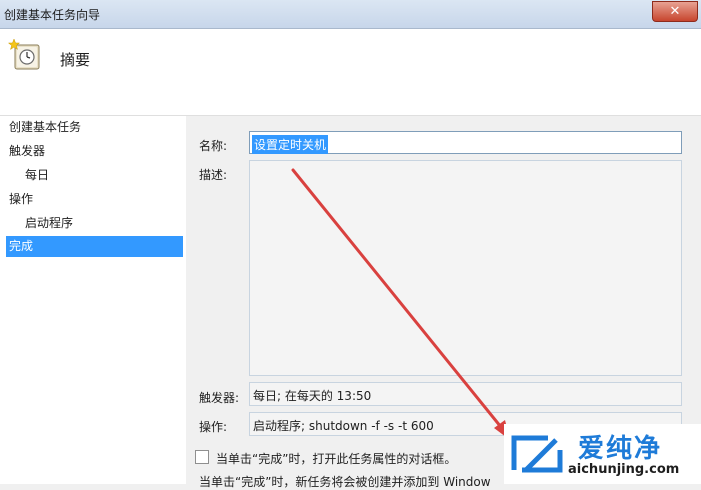 This screenshot has width=701, height=490. What do you see at coordinates (45, 126) in the screenshot?
I see `step-create-basic-task: 创建基本任务` at bounding box center [45, 126].